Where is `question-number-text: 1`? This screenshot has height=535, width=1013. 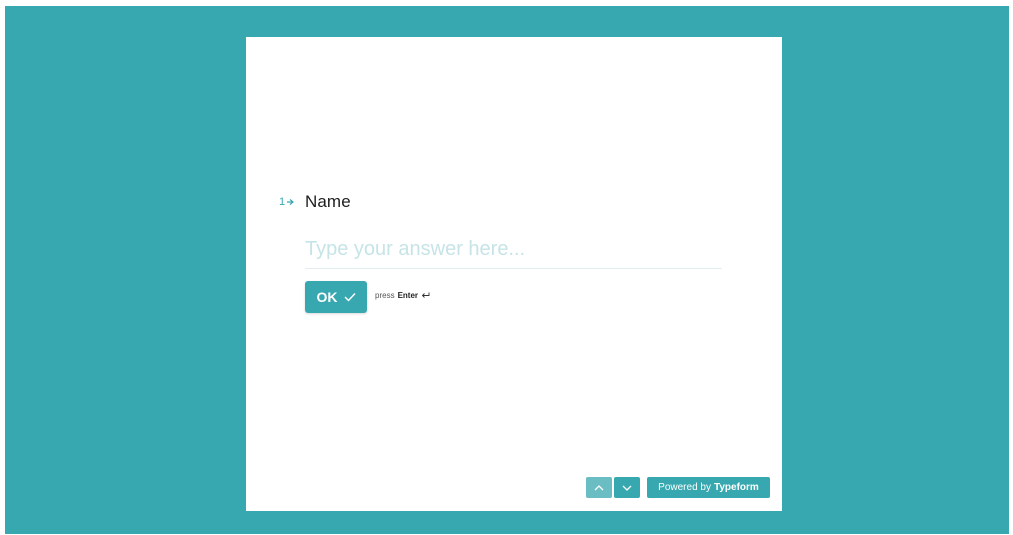
question-number-text: 1 is located at coordinates (282, 202).